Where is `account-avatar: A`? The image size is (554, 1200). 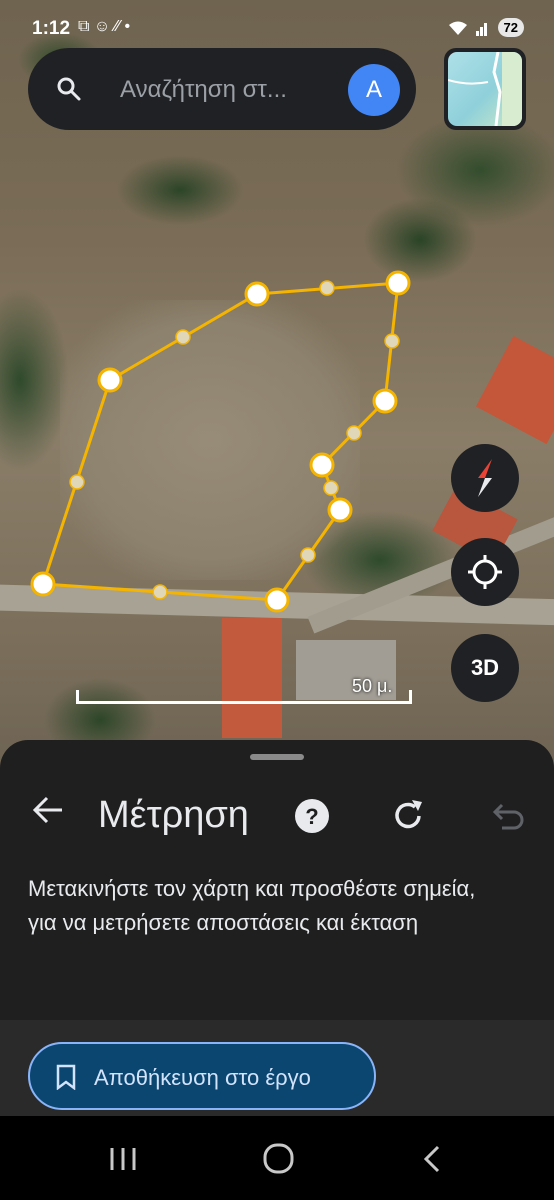 account-avatar: A is located at coordinates (374, 90).